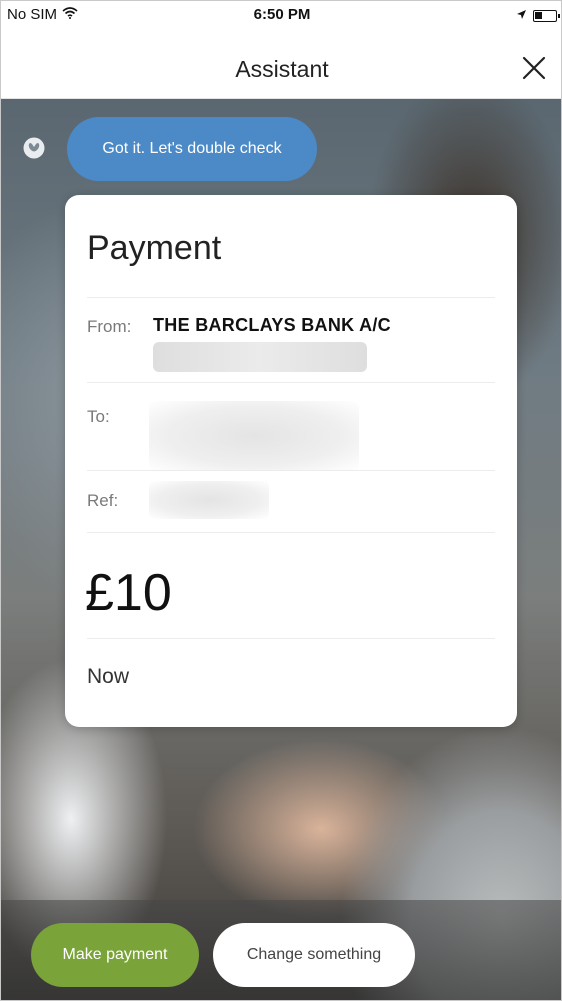 This screenshot has width=562, height=1001. Describe the element at coordinates (546, 15) in the screenshot. I see `battery-icon` at that location.